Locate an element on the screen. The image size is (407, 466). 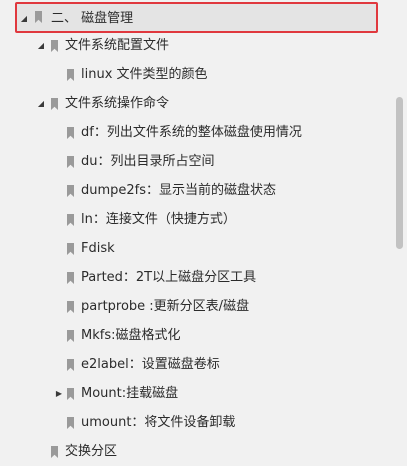
tree-item-label: 交换分区 is located at coordinates (91, 451).